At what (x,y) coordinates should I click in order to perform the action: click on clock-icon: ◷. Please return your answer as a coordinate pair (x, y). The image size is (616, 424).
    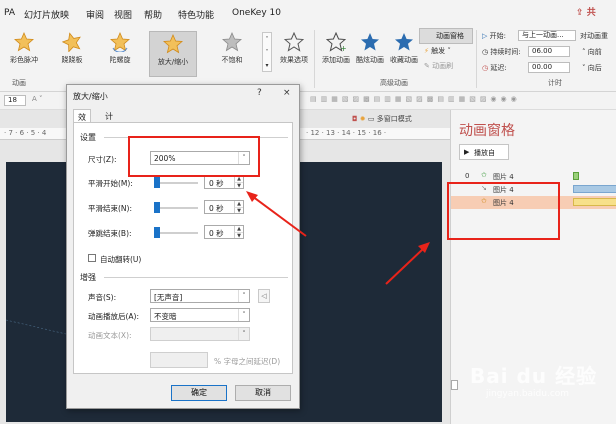
    Looking at the image, I should click on (485, 52).